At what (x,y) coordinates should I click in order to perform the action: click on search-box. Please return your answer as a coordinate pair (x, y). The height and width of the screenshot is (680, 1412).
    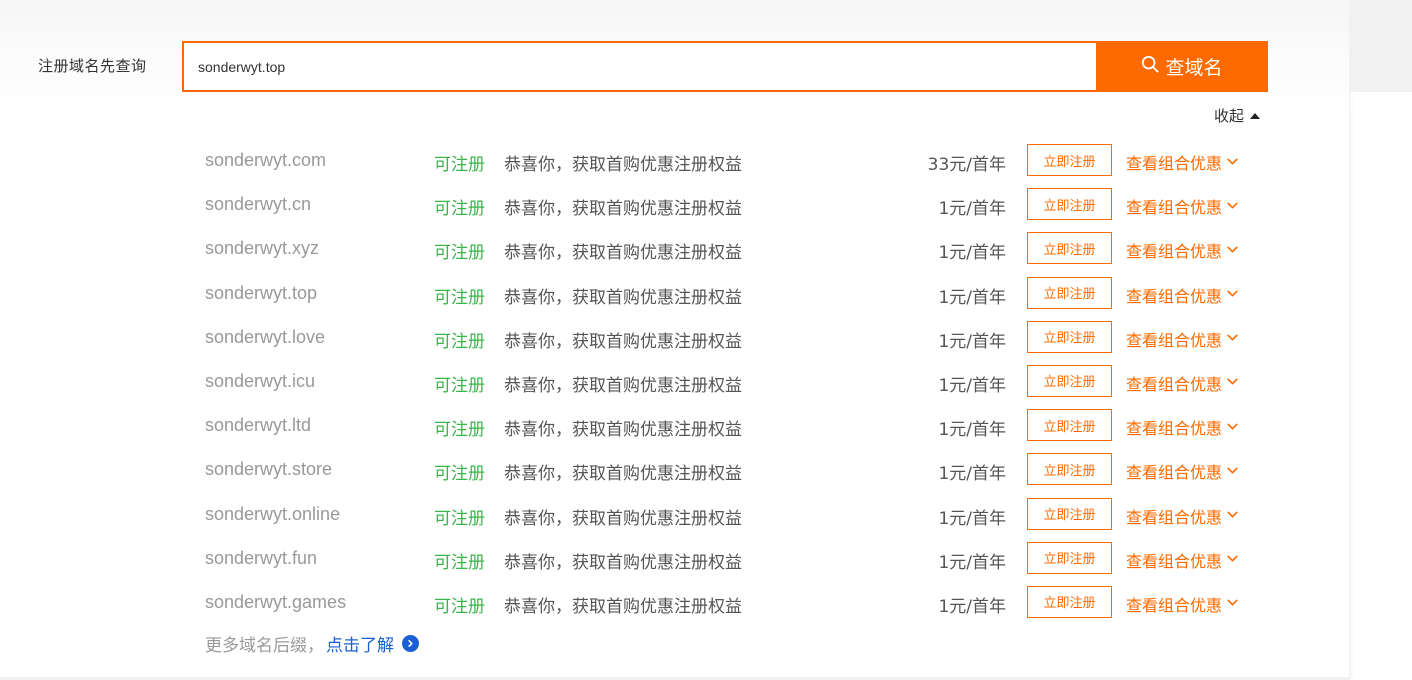
    Looking at the image, I should click on (640, 66).